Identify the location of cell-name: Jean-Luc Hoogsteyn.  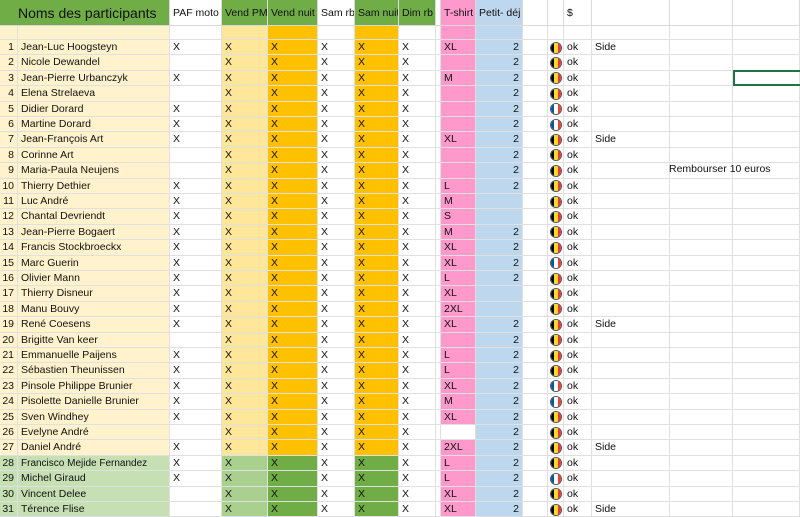
(94, 48).